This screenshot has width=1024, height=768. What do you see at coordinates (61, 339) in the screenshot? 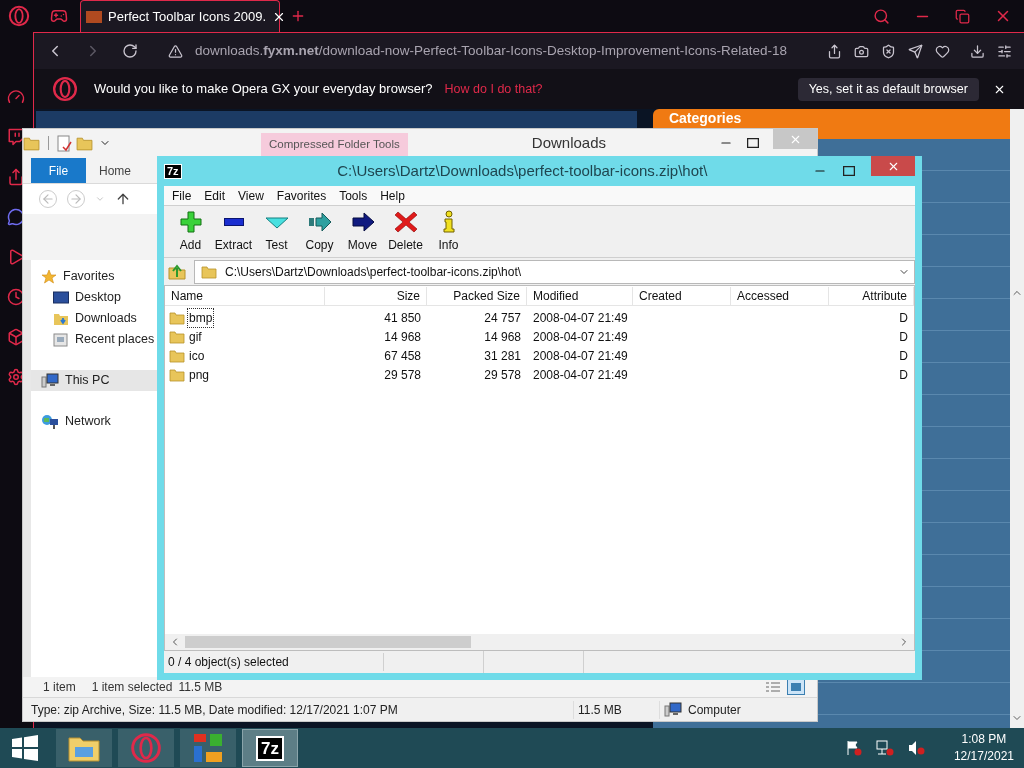
I see `recent-places-icon` at bounding box center [61, 339].